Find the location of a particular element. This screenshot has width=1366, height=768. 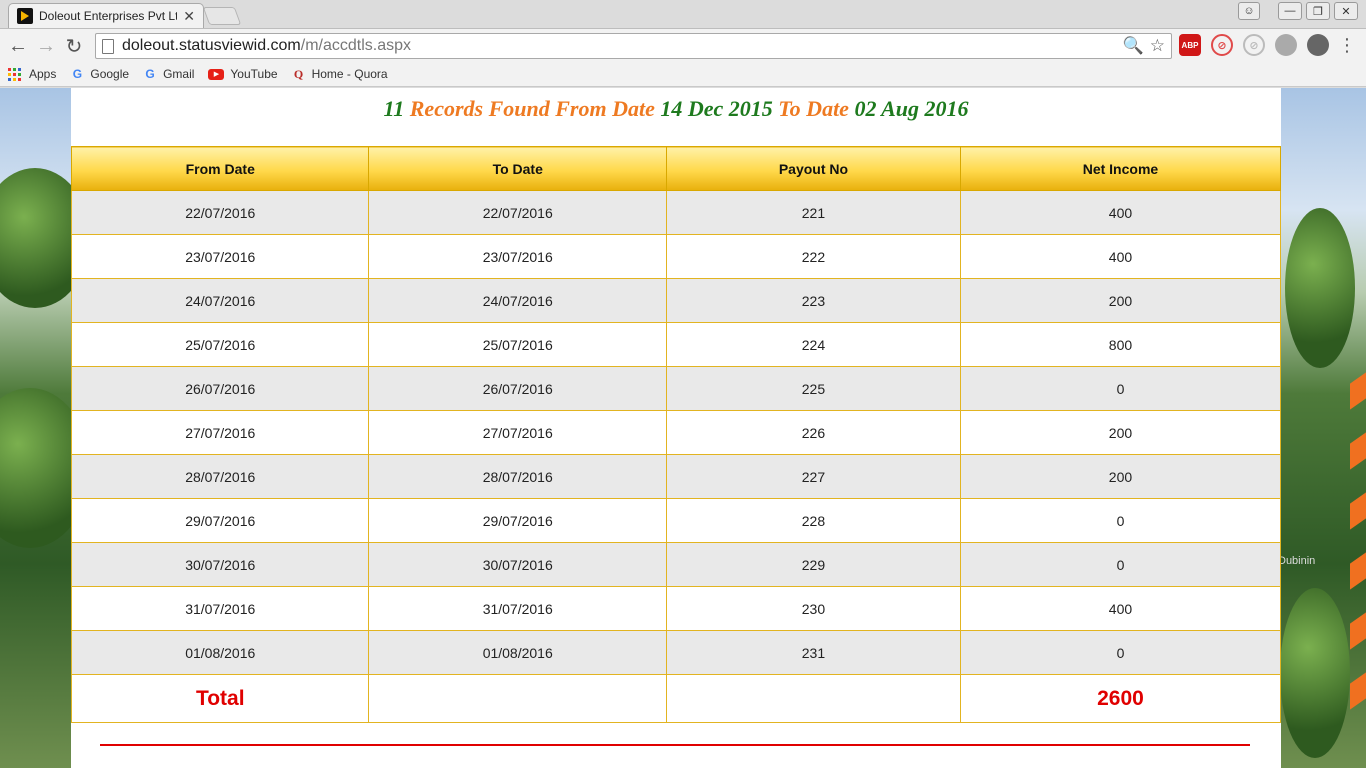

tab-title: Doleout Enterprises Pvt Lt is located at coordinates (108, 16).